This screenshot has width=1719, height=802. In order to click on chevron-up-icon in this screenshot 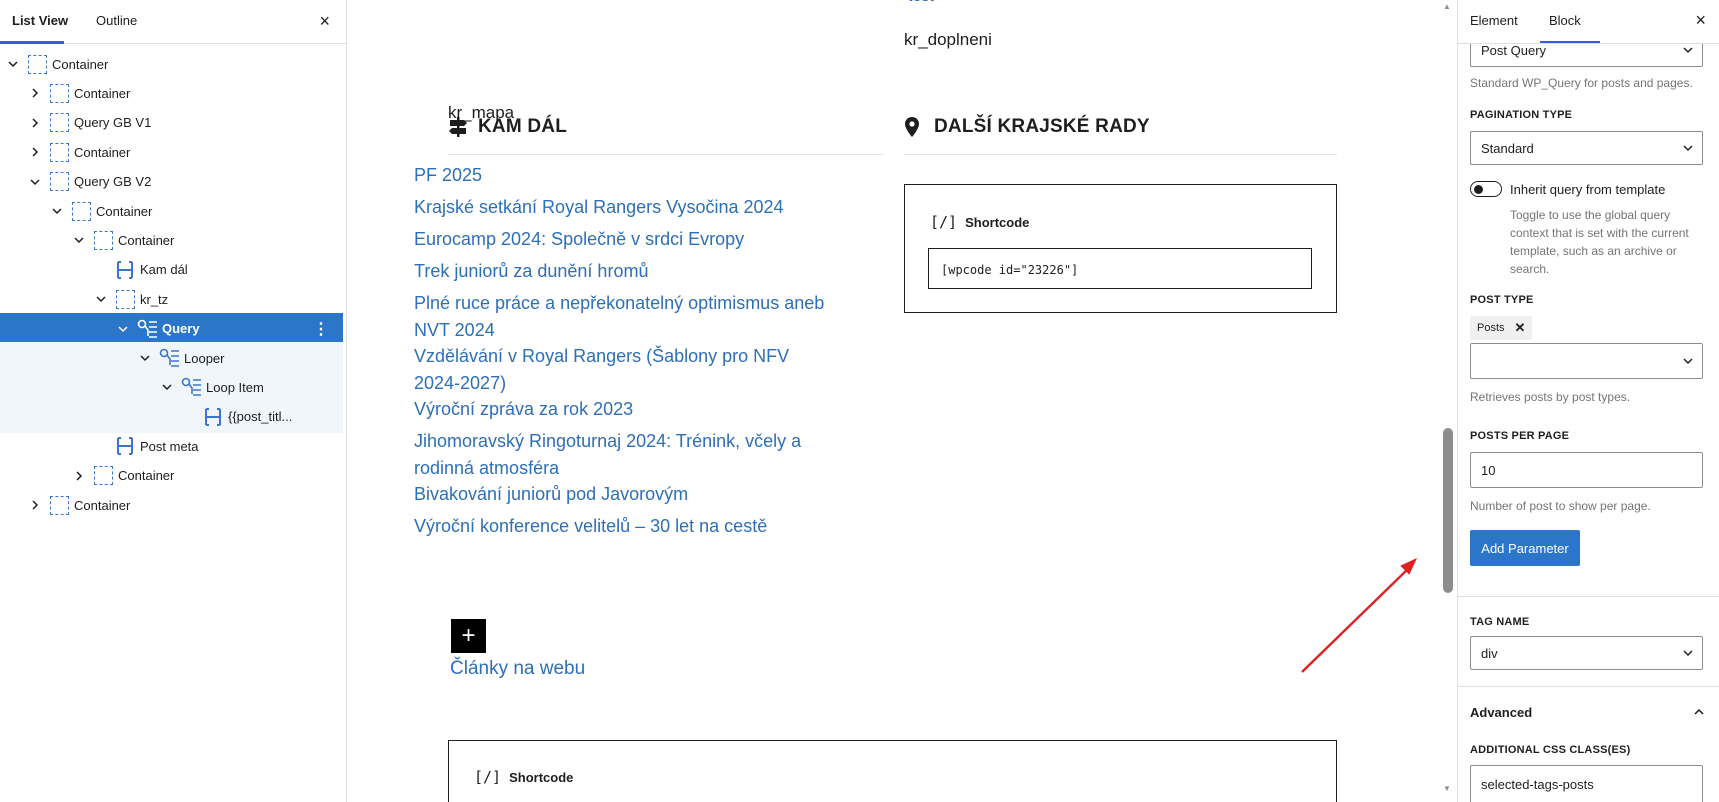, I will do `click(1699, 712)`.